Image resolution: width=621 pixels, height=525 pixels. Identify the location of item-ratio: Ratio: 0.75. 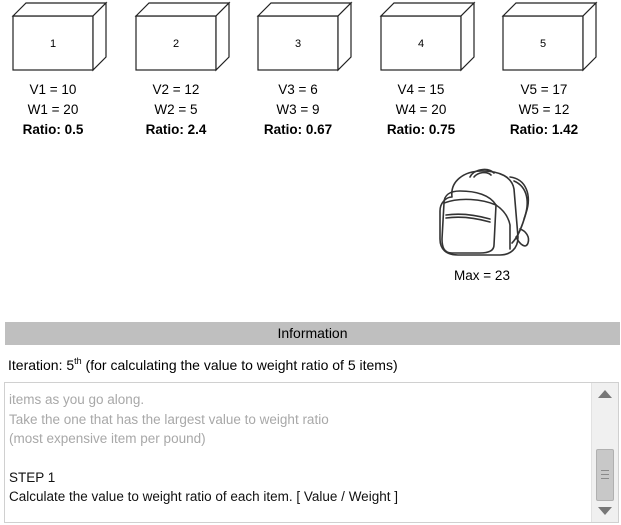
(421, 129).